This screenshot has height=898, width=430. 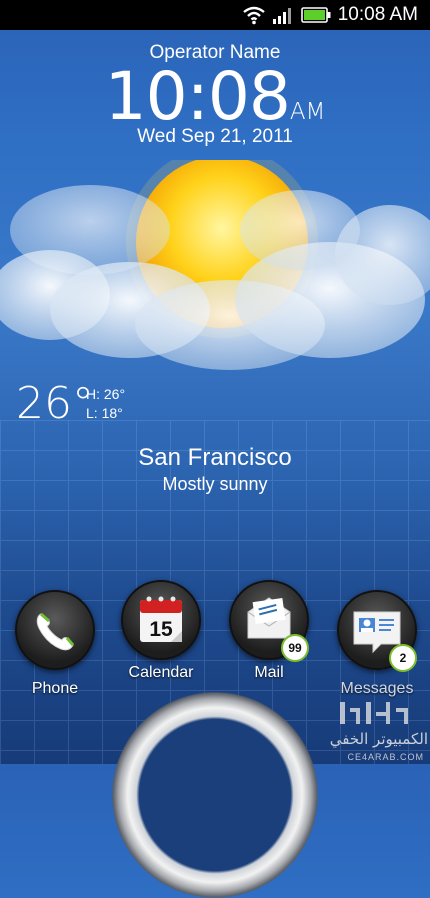 I want to click on wifi-icon, so click(x=254, y=17).